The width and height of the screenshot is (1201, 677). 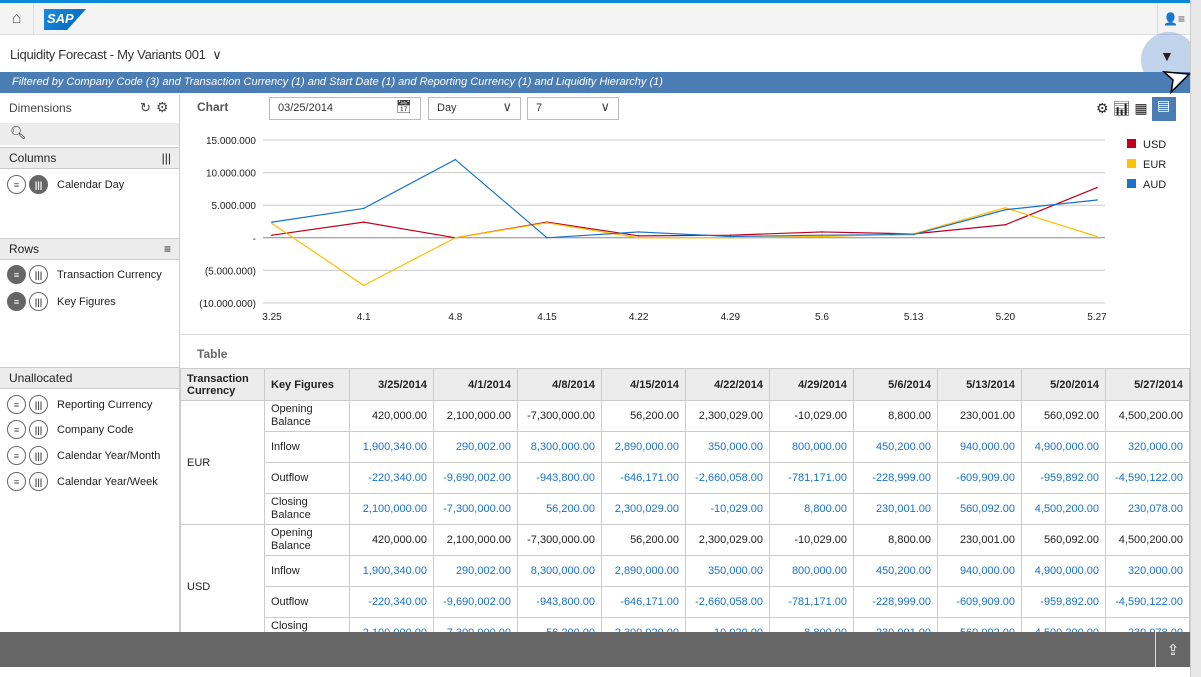 I want to click on column-header: 5/6/2014, so click(x=895, y=384).